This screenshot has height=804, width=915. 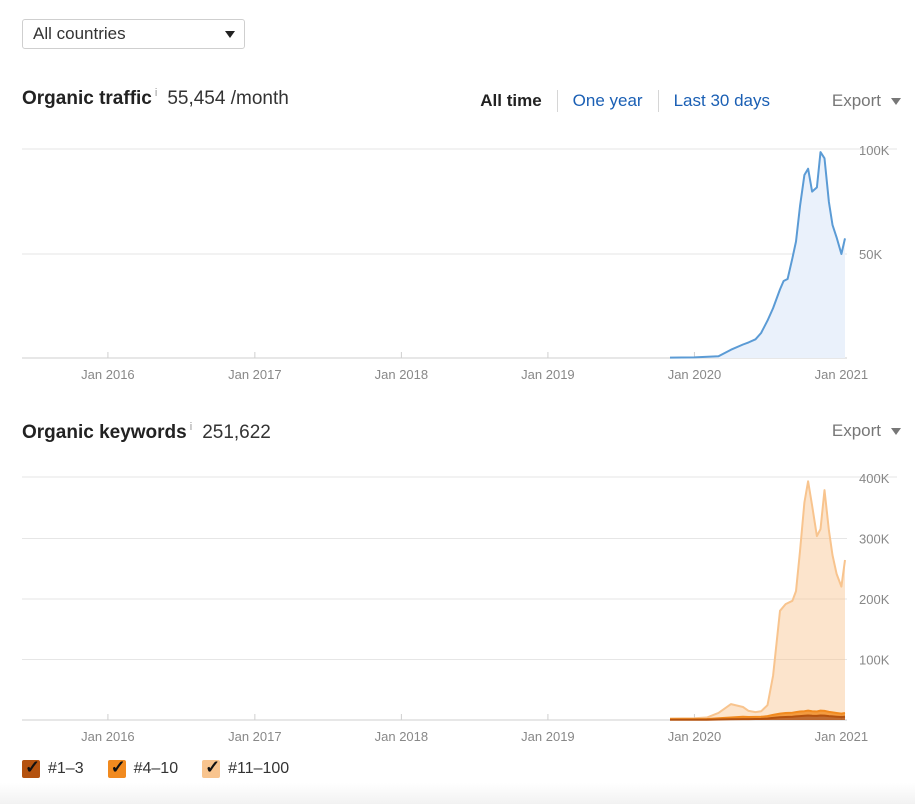 I want to click on range-tabs: All time One year Last 30 days, so click(x=625, y=101).